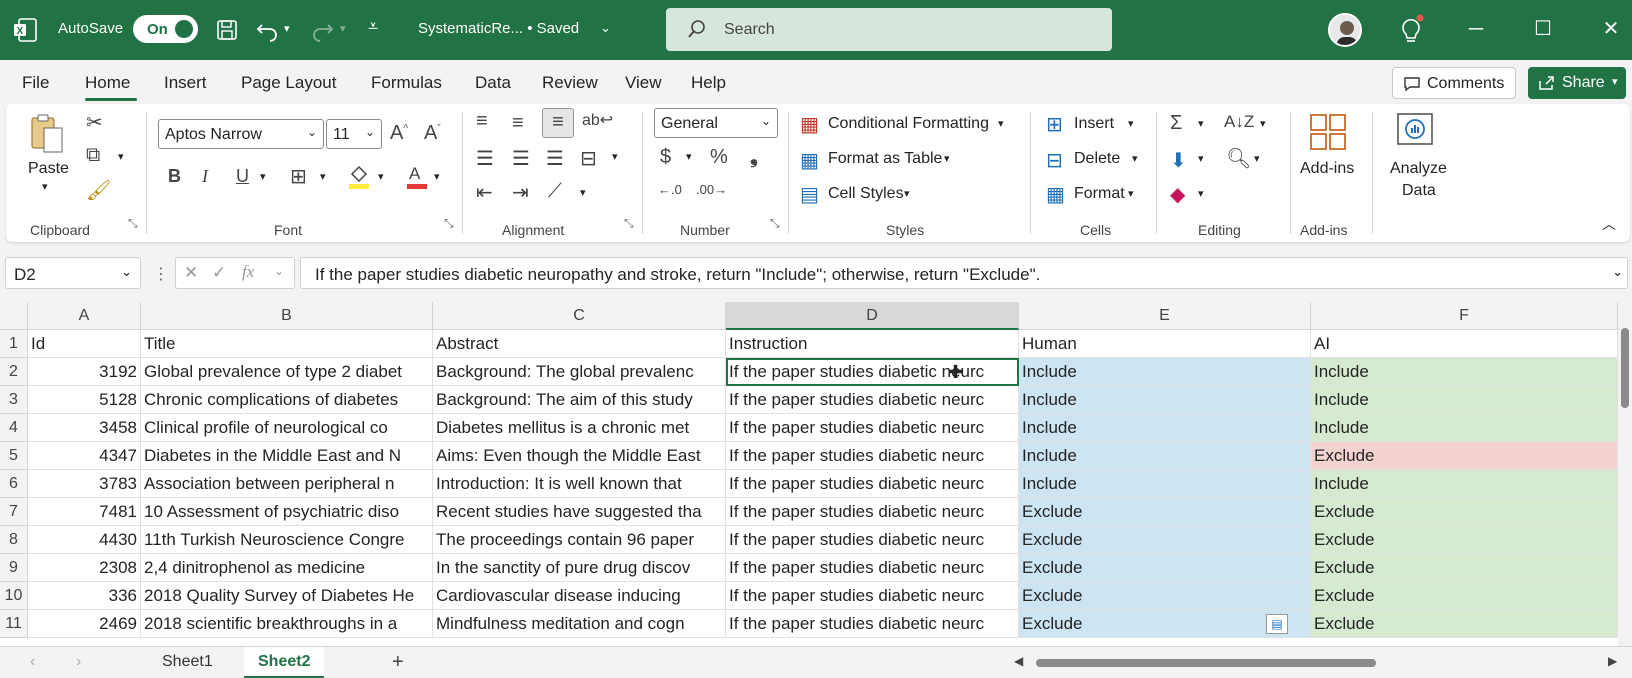 Image resolution: width=1632 pixels, height=678 pixels. I want to click on conditional-formatting-button: Conditional Formatting, so click(908, 124).